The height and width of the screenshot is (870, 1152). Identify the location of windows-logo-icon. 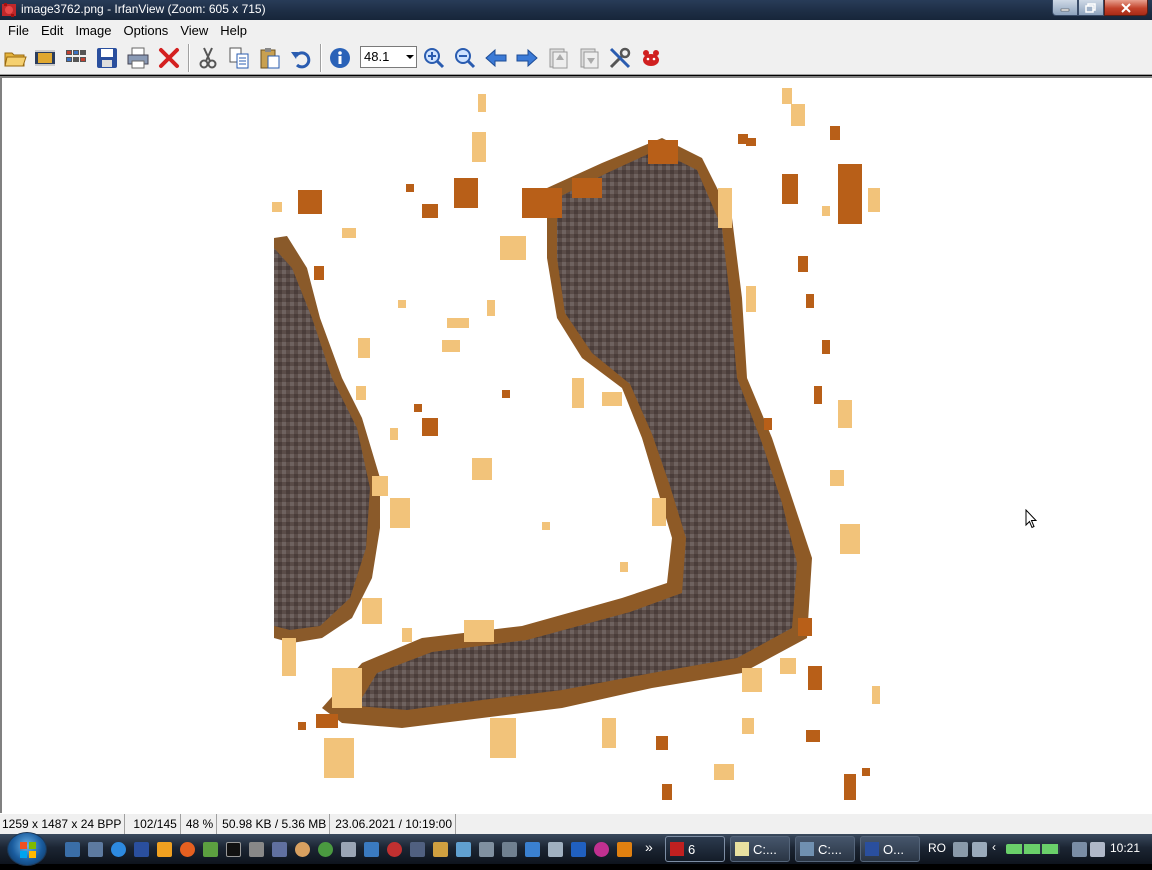
(28, 850).